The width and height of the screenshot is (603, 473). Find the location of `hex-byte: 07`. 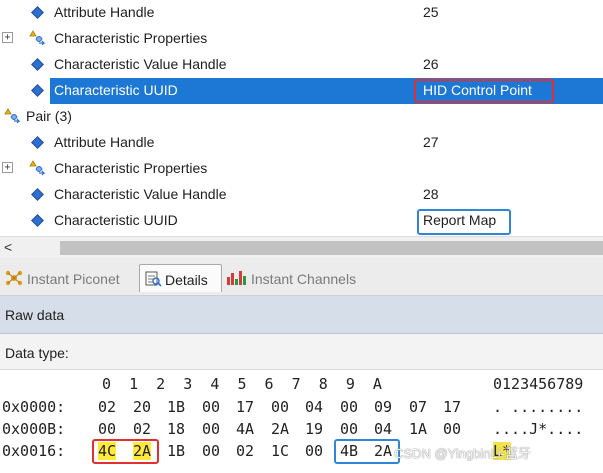

hex-byte: 07 is located at coordinates (418, 407).